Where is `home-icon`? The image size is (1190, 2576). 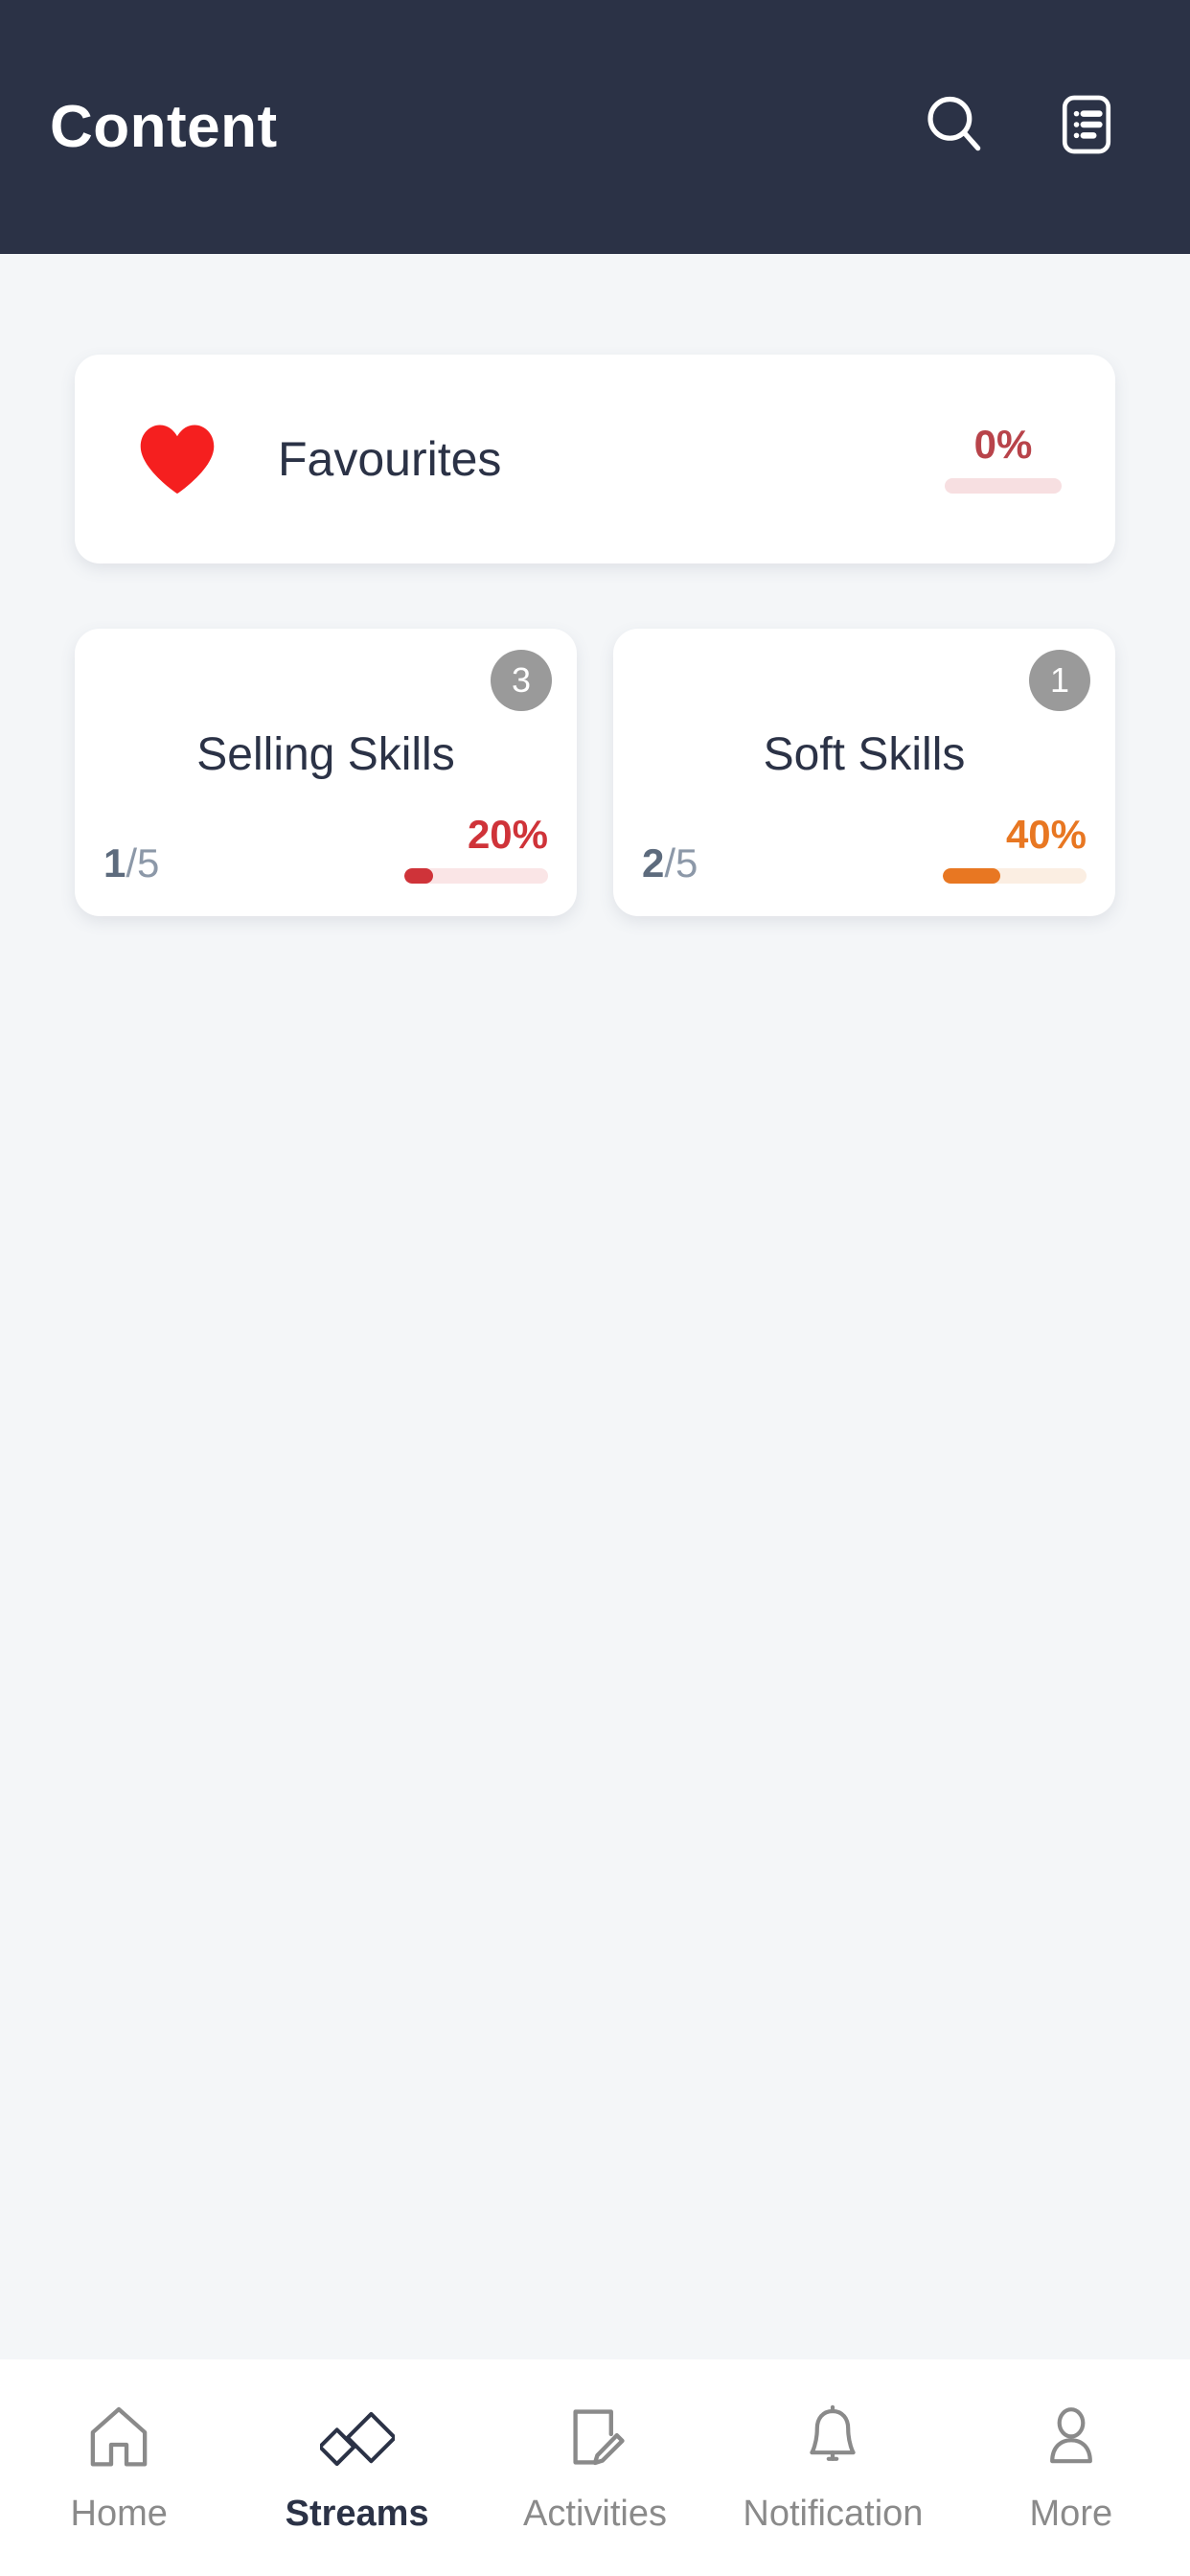 home-icon is located at coordinates (119, 2437).